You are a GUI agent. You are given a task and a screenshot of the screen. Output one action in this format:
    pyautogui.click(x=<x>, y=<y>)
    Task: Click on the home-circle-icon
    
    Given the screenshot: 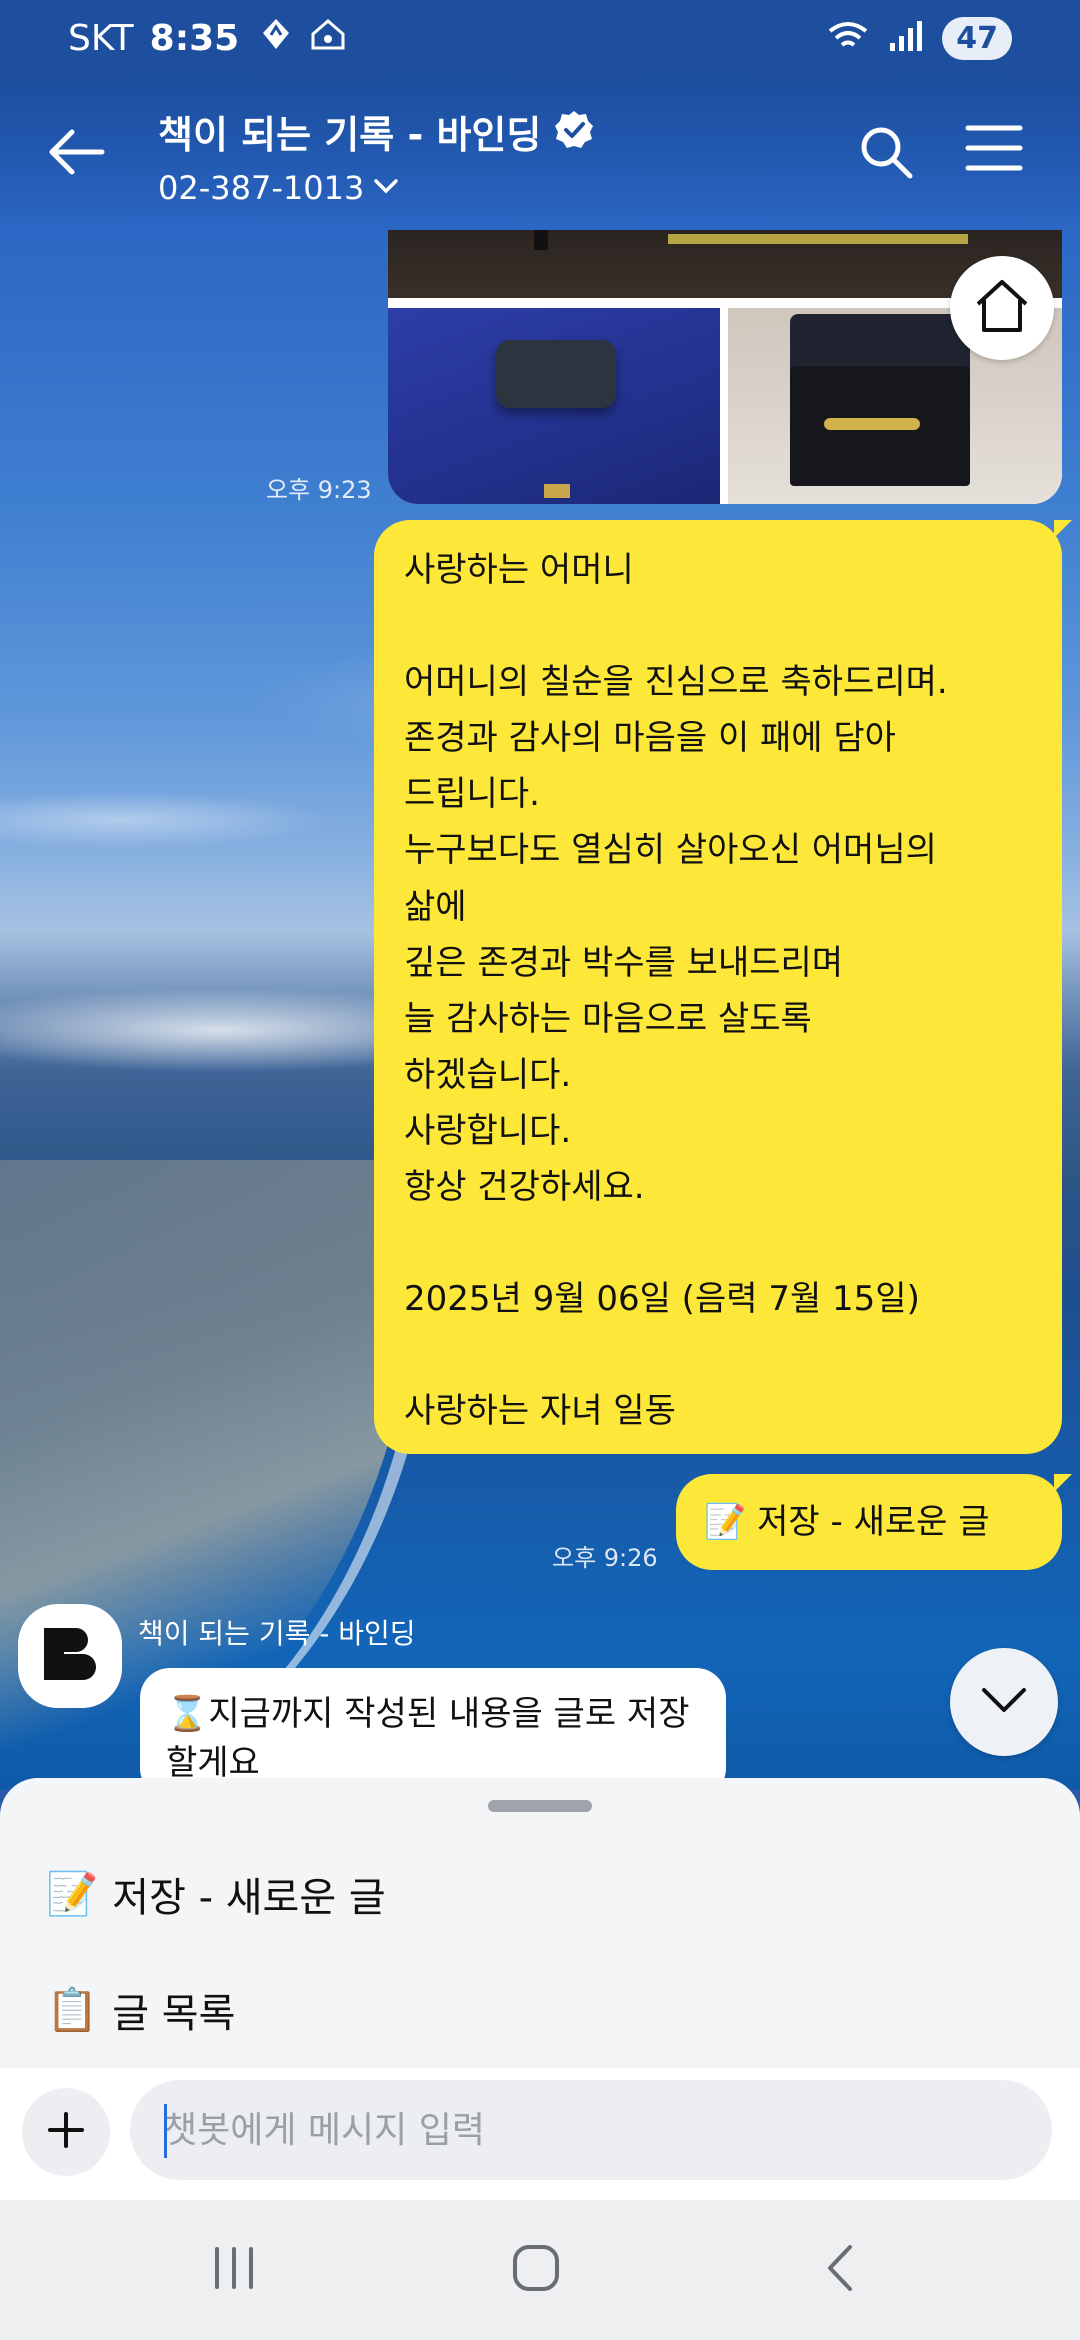 What is the action you would take?
    pyautogui.click(x=536, y=2270)
    